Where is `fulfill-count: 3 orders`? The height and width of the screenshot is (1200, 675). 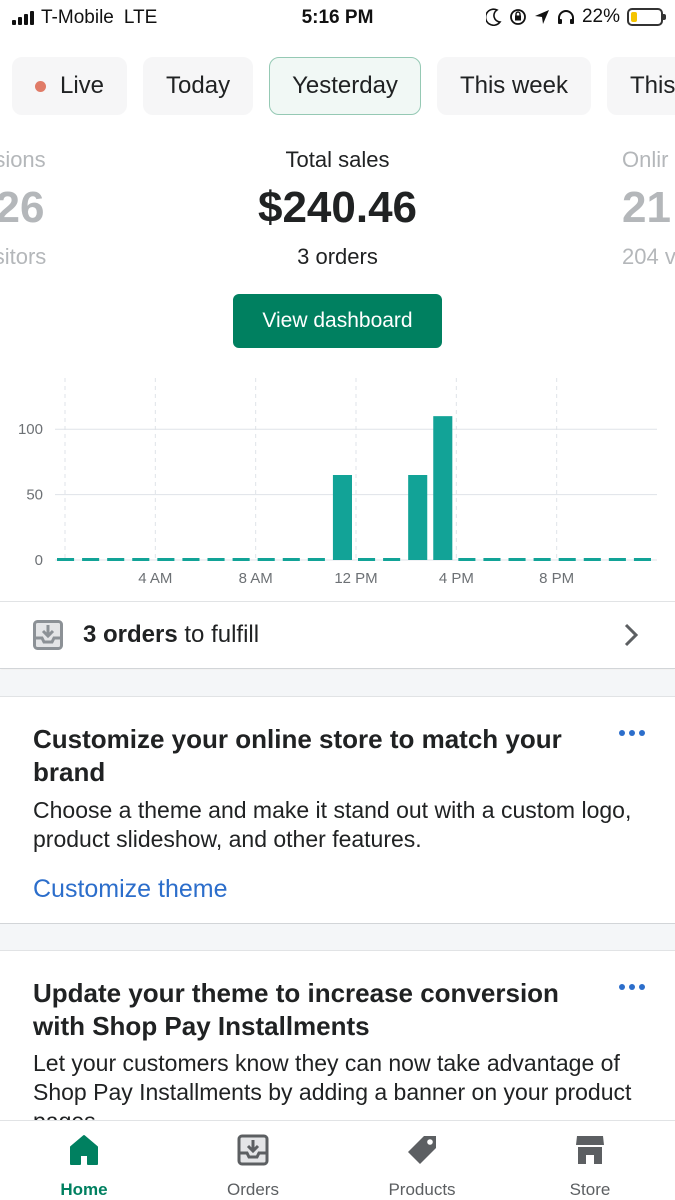 fulfill-count: 3 orders is located at coordinates (130, 634).